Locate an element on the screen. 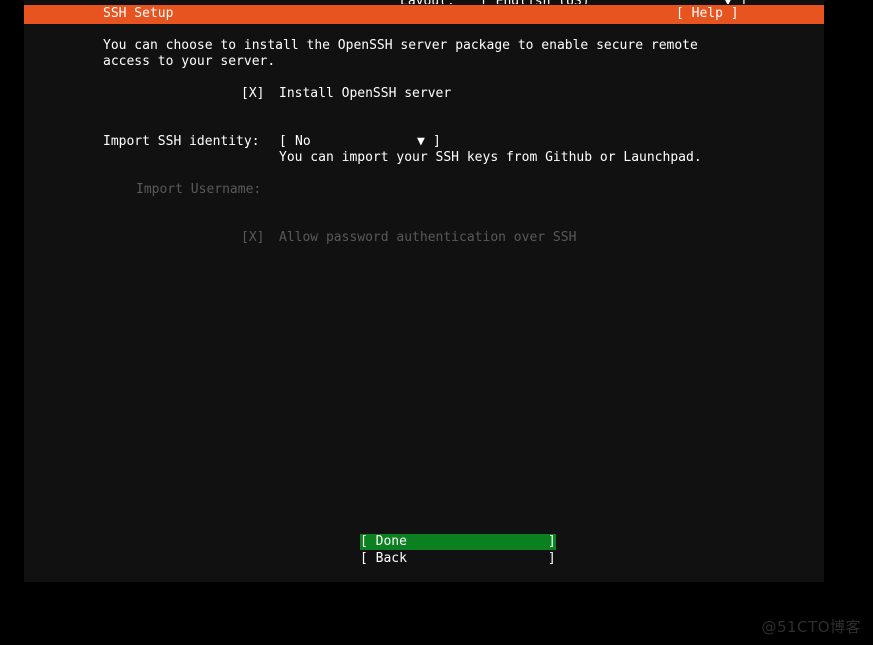 Image resolution: width=873 pixels, height=645 pixels. chevron-down-icon: ▼ is located at coordinates (421, 142).